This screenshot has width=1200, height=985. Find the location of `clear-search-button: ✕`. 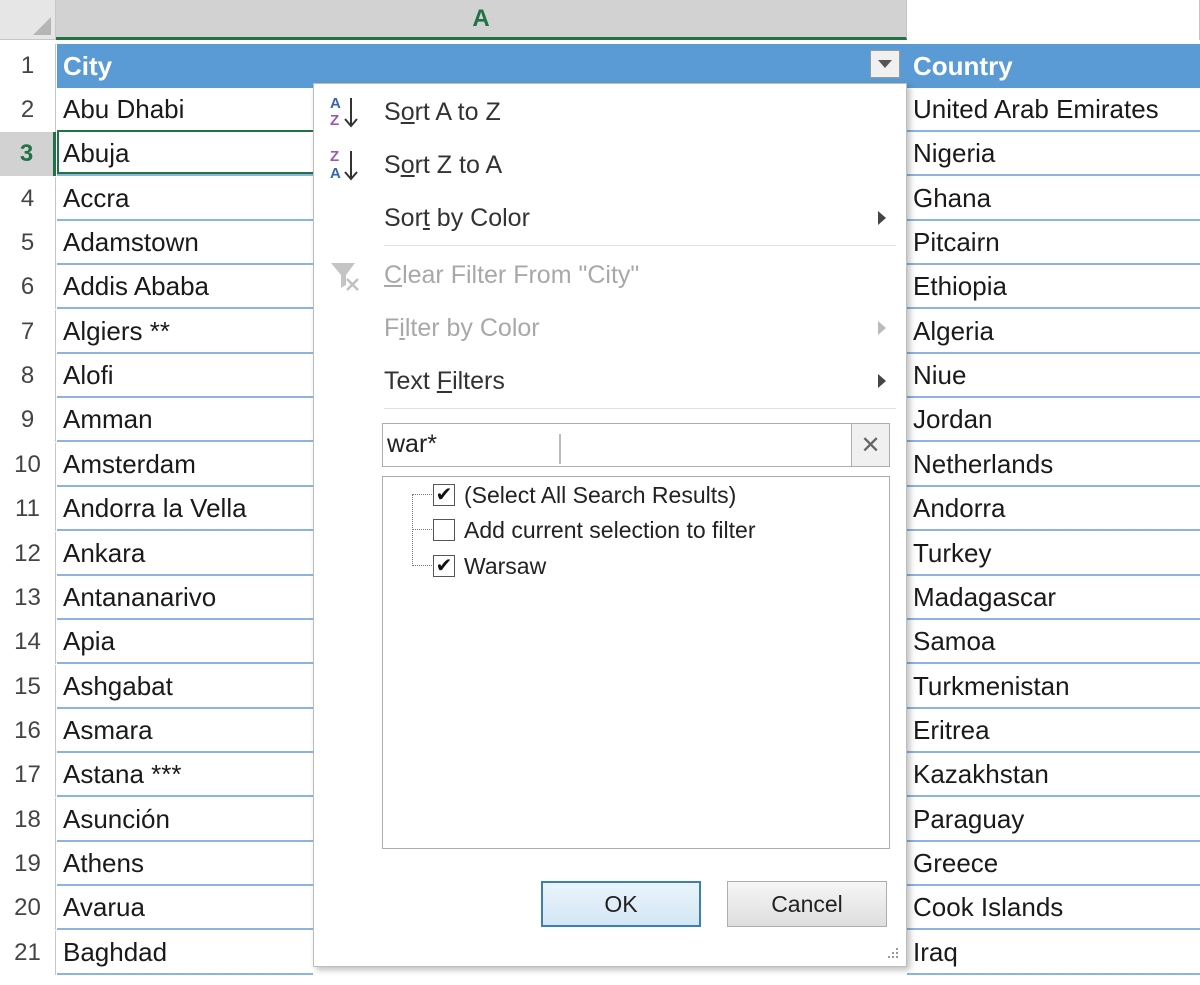

clear-search-button: ✕ is located at coordinates (870, 445).